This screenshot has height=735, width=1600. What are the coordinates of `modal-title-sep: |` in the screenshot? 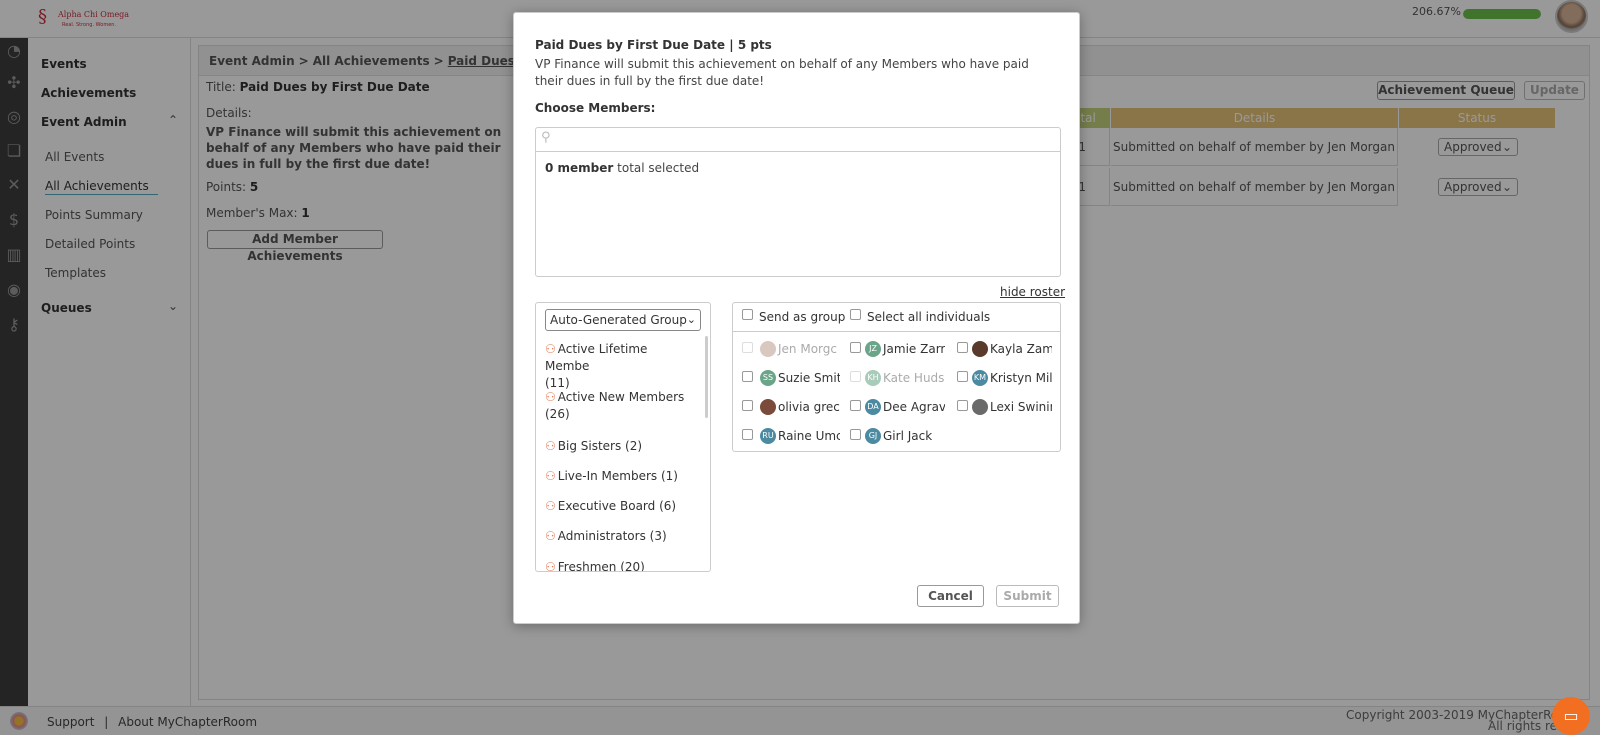 It's located at (731, 45).